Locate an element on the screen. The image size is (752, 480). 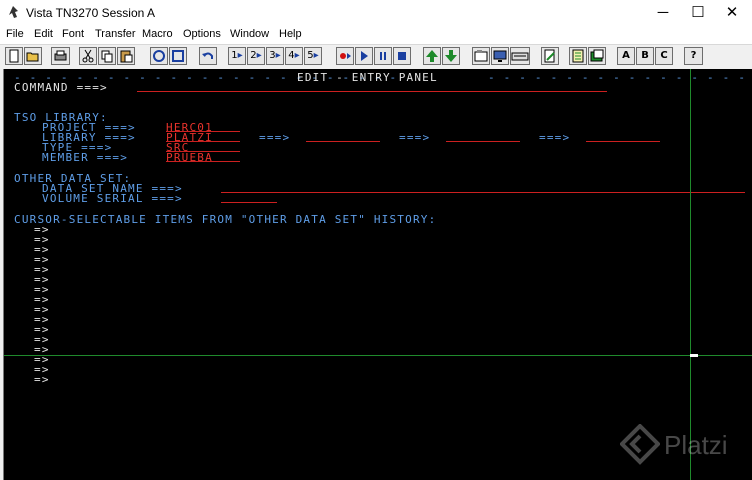
member-label: MEMBER ===> is located at coordinates (85, 157).